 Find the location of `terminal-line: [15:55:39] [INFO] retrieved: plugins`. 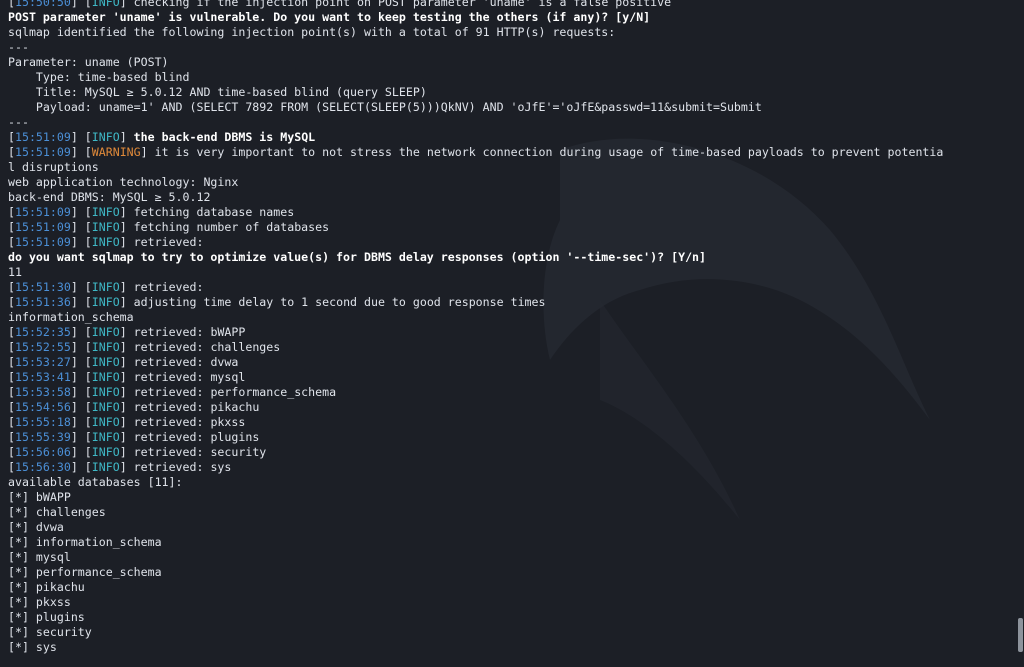

terminal-line: [15:55:39] [INFO] retrieved: plugins is located at coordinates (509, 437).